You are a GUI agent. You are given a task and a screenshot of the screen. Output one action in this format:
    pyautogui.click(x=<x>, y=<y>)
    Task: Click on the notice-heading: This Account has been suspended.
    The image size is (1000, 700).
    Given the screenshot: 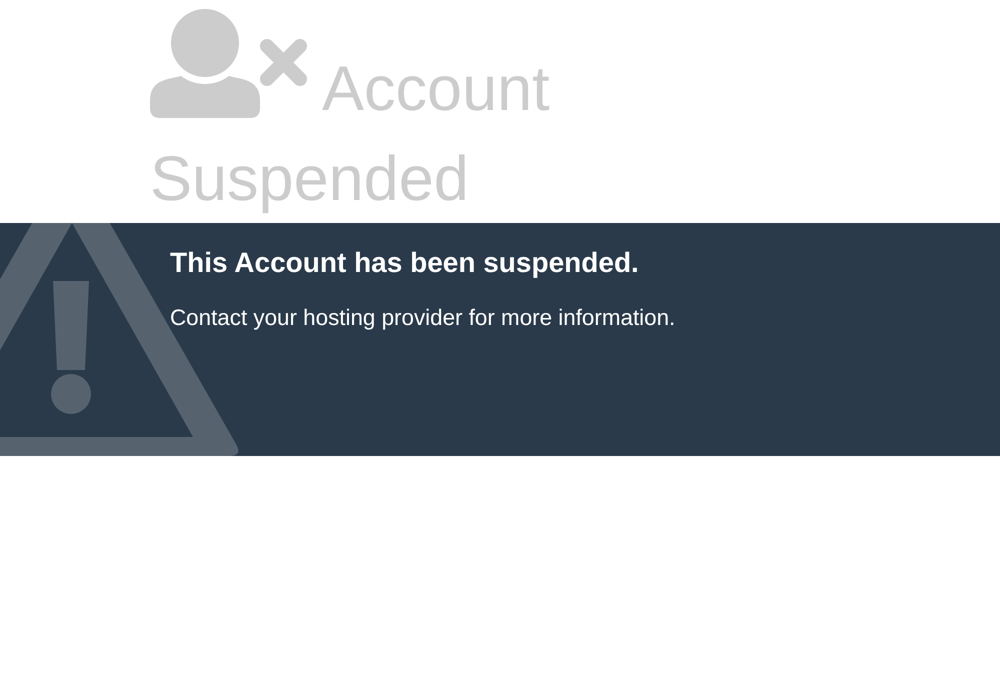 What is the action you would take?
    pyautogui.click(x=404, y=263)
    